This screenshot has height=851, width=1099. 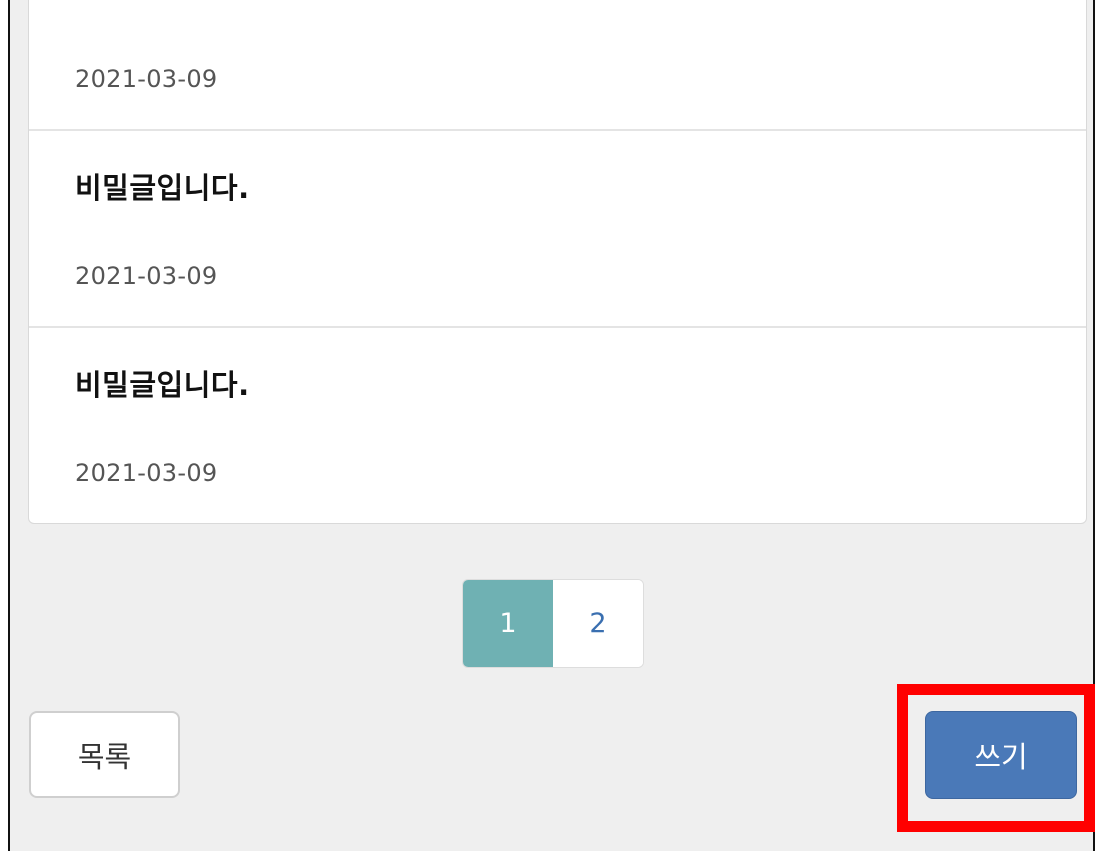 I want to click on pagination: 1 2, so click(x=553, y=623).